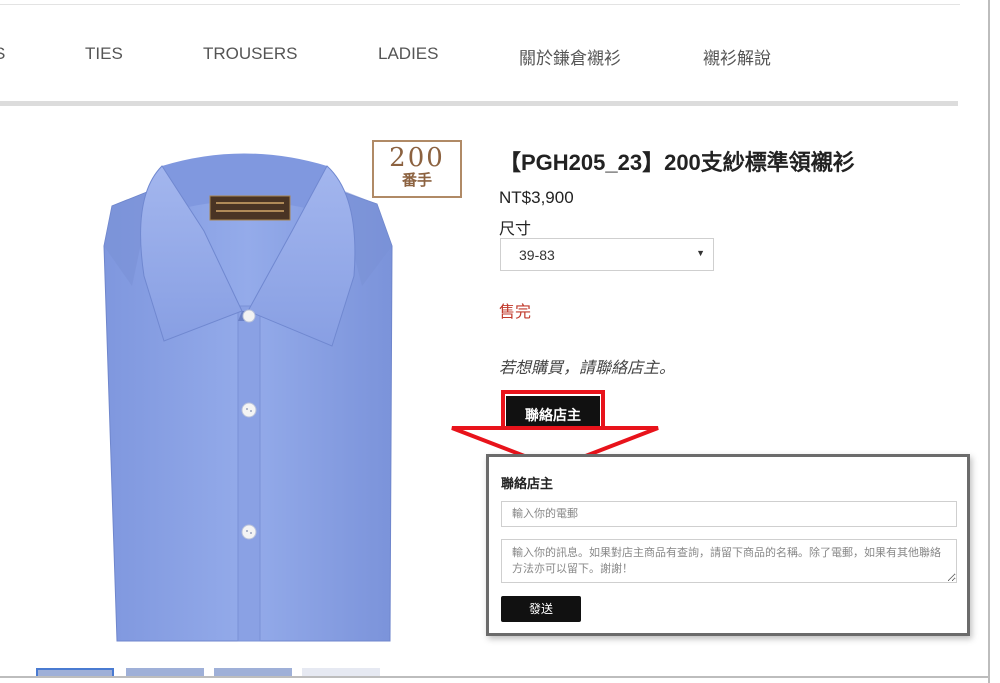  What do you see at coordinates (479, 103) in the screenshot?
I see `nav-divider` at bounding box center [479, 103].